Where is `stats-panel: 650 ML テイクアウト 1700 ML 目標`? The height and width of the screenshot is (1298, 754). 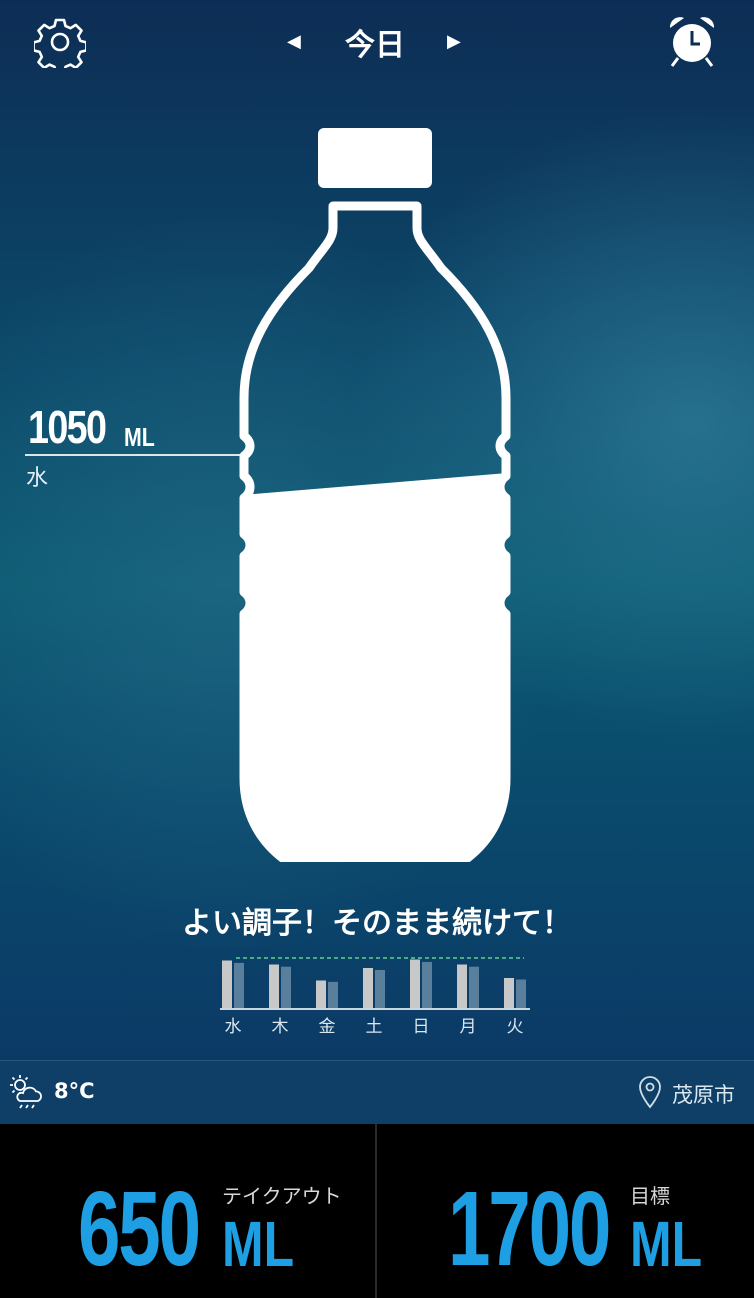
stats-panel: 650 ML テイクアウト 1700 ML 目標 is located at coordinates (377, 1211).